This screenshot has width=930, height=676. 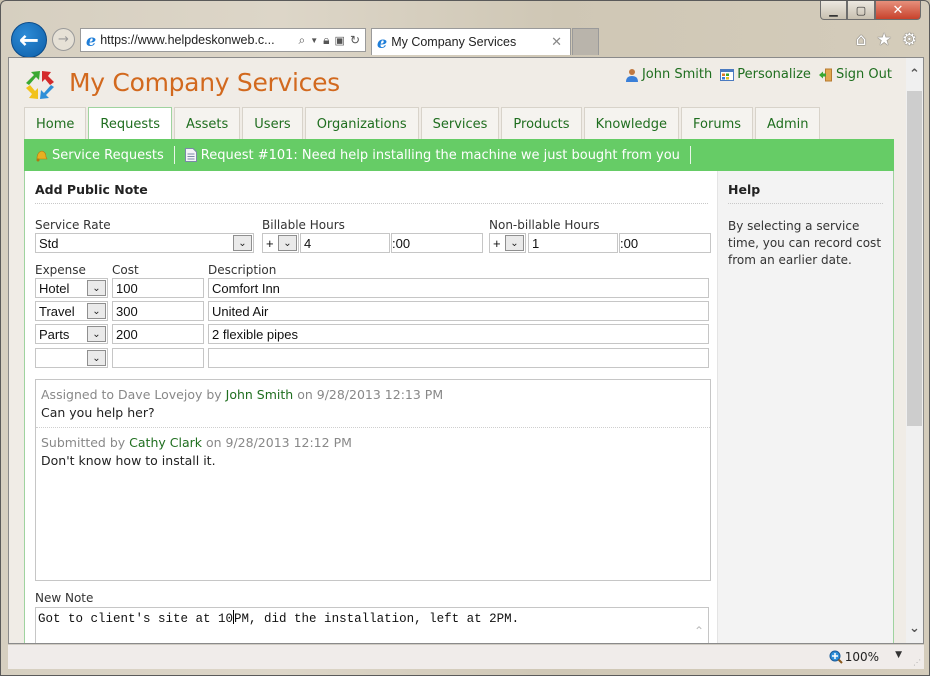 I want to click on tab-organizations: Organizations, so click(x=361, y=123).